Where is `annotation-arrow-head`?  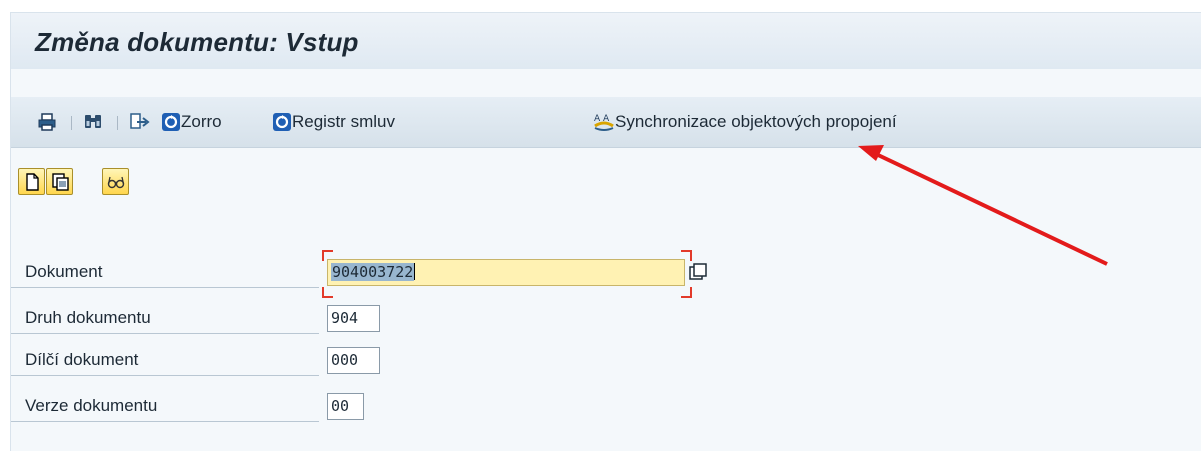 annotation-arrow-head is located at coordinates (871, 153).